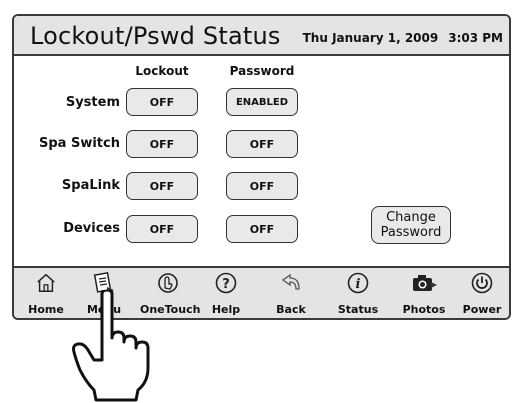 The width and height of the screenshot is (519, 403). Describe the element at coordinates (155, 36) in the screenshot. I see `page-title: Lockout/Pswd Status` at that location.